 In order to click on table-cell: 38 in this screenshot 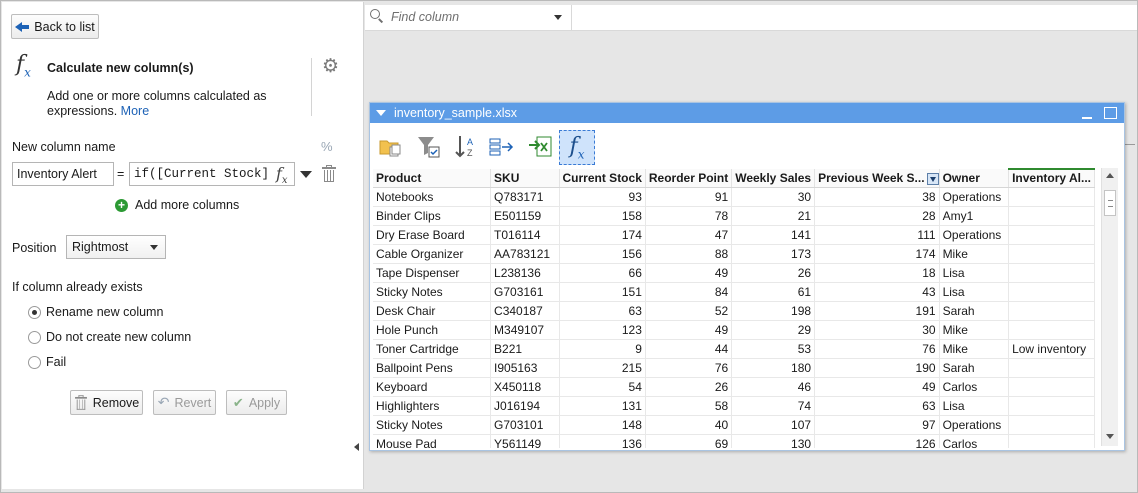, I will do `click(877, 197)`.